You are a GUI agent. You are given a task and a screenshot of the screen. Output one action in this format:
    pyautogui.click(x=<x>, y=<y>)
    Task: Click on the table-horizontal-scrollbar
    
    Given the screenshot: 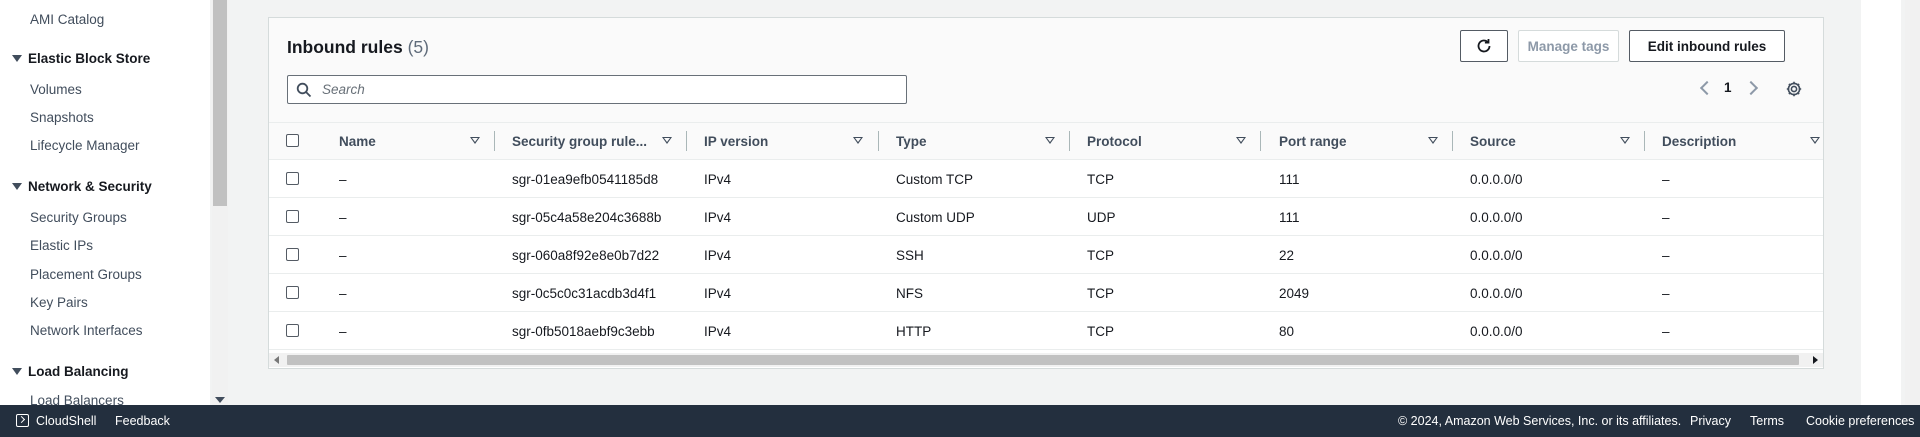 What is the action you would take?
    pyautogui.click(x=1046, y=360)
    